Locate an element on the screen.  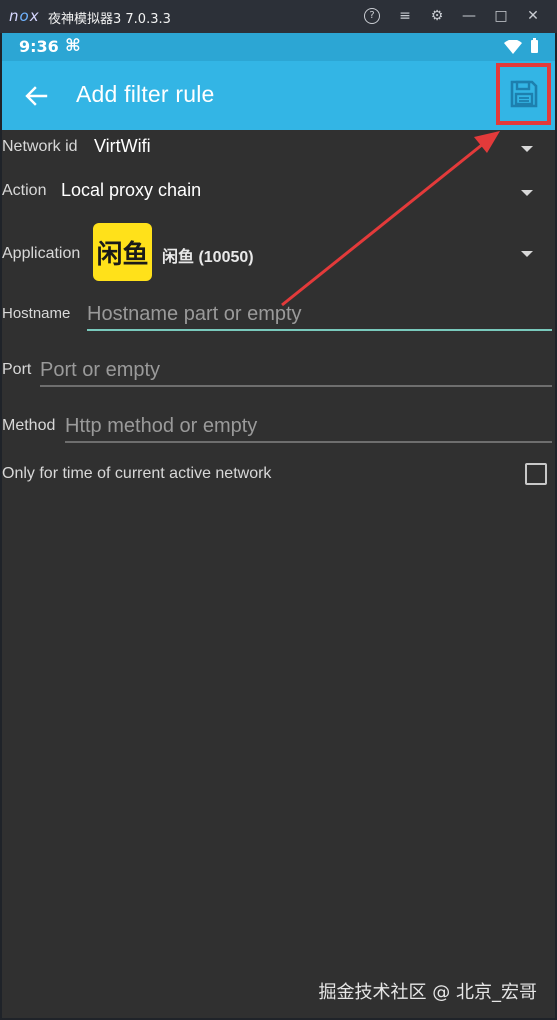
floppy-disk-icon is located at coordinates (523, 94).